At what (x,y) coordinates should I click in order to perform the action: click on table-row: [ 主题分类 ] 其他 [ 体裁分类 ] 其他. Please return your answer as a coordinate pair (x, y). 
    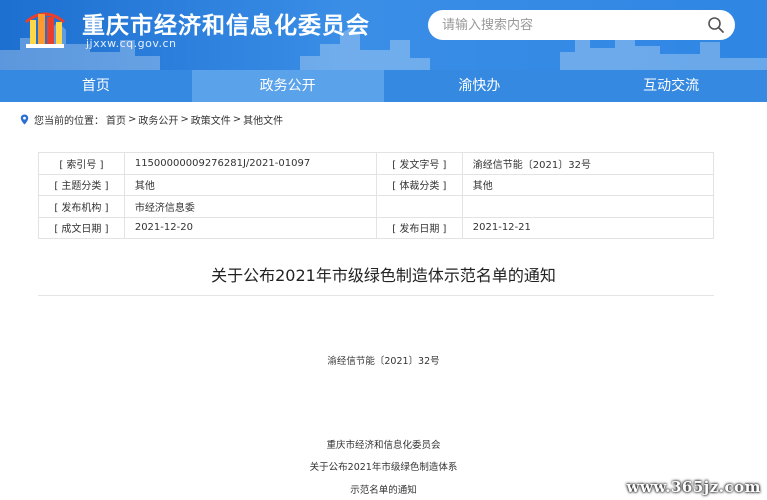
    Looking at the image, I should click on (376, 184).